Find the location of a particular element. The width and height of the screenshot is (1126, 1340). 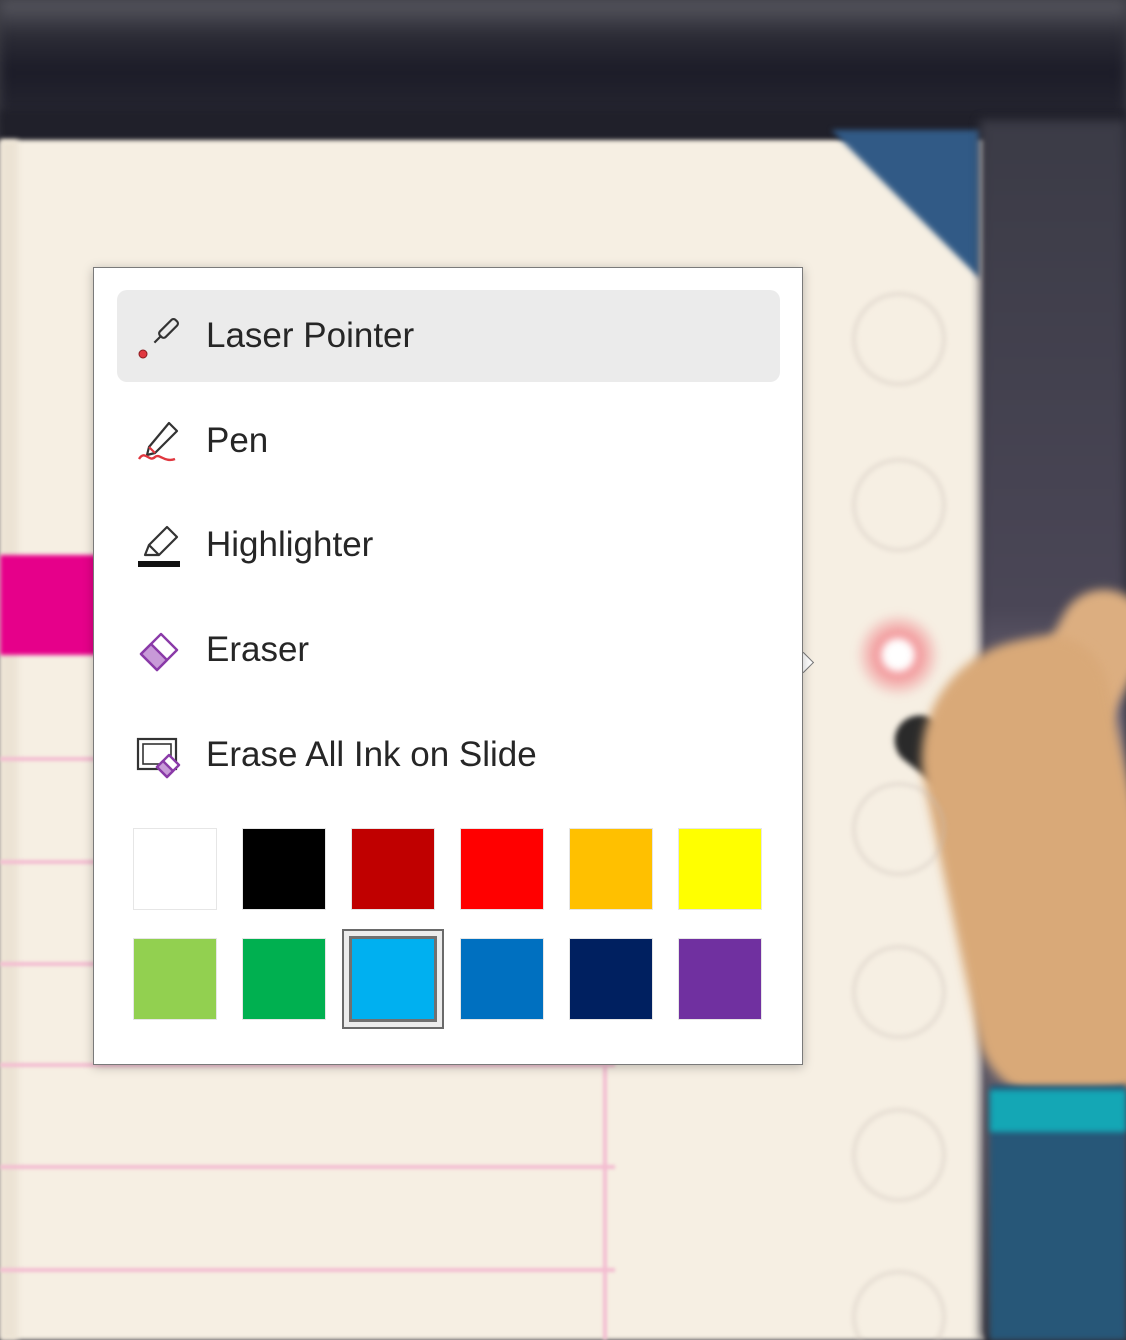

slide-edge is located at coordinates (9, 740).